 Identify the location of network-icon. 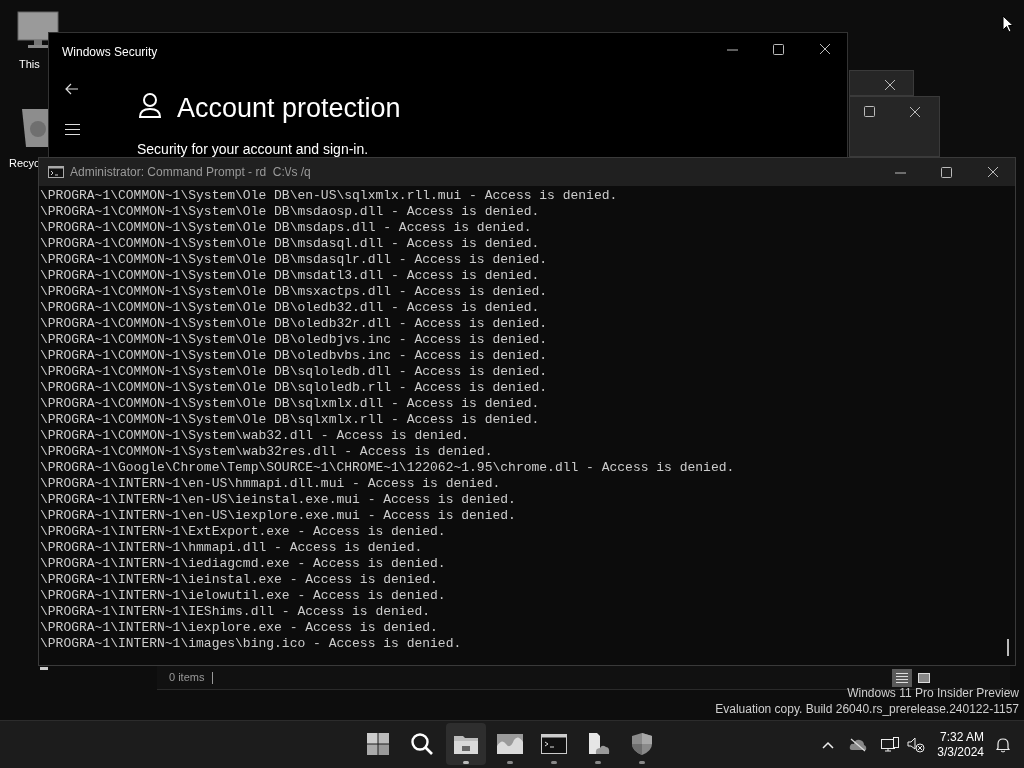
(890, 745).